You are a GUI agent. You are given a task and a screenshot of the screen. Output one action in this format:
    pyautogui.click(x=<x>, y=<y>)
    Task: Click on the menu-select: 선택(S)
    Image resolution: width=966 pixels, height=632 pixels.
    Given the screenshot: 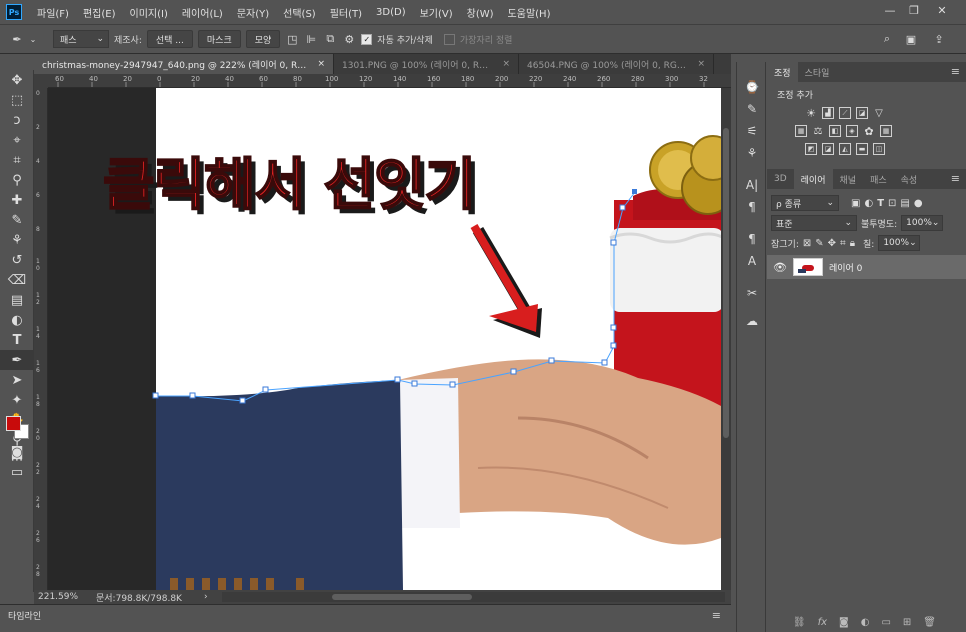 What is the action you would take?
    pyautogui.click(x=299, y=12)
    